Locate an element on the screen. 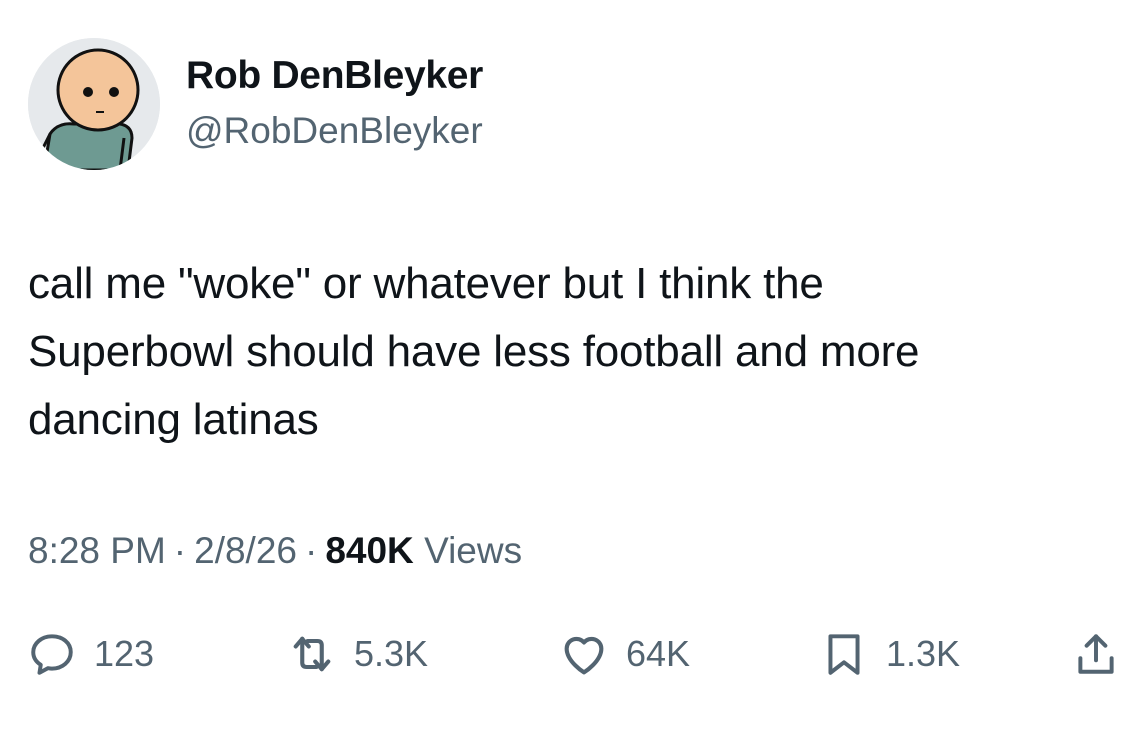 Image resolution: width=1129 pixels, height=730 pixels. like-button: 64K is located at coordinates (624, 654).